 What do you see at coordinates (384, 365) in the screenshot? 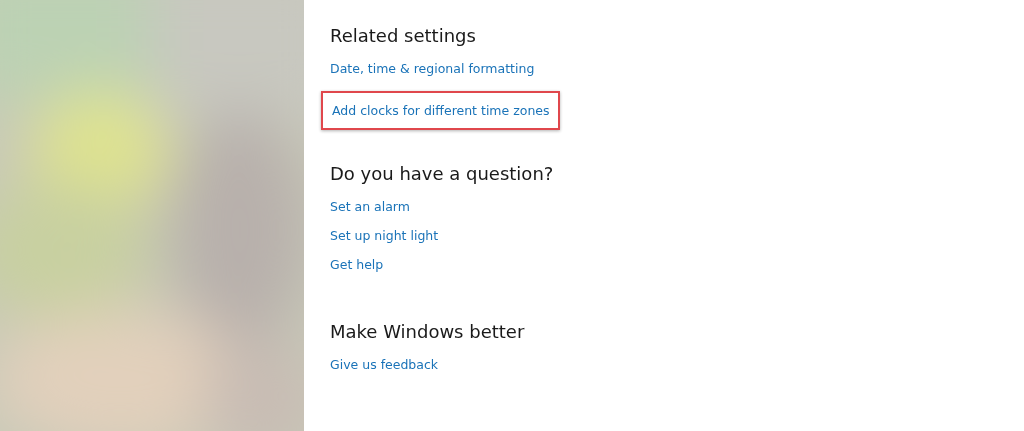
I see `settings-link: Give us feedback` at bounding box center [384, 365].